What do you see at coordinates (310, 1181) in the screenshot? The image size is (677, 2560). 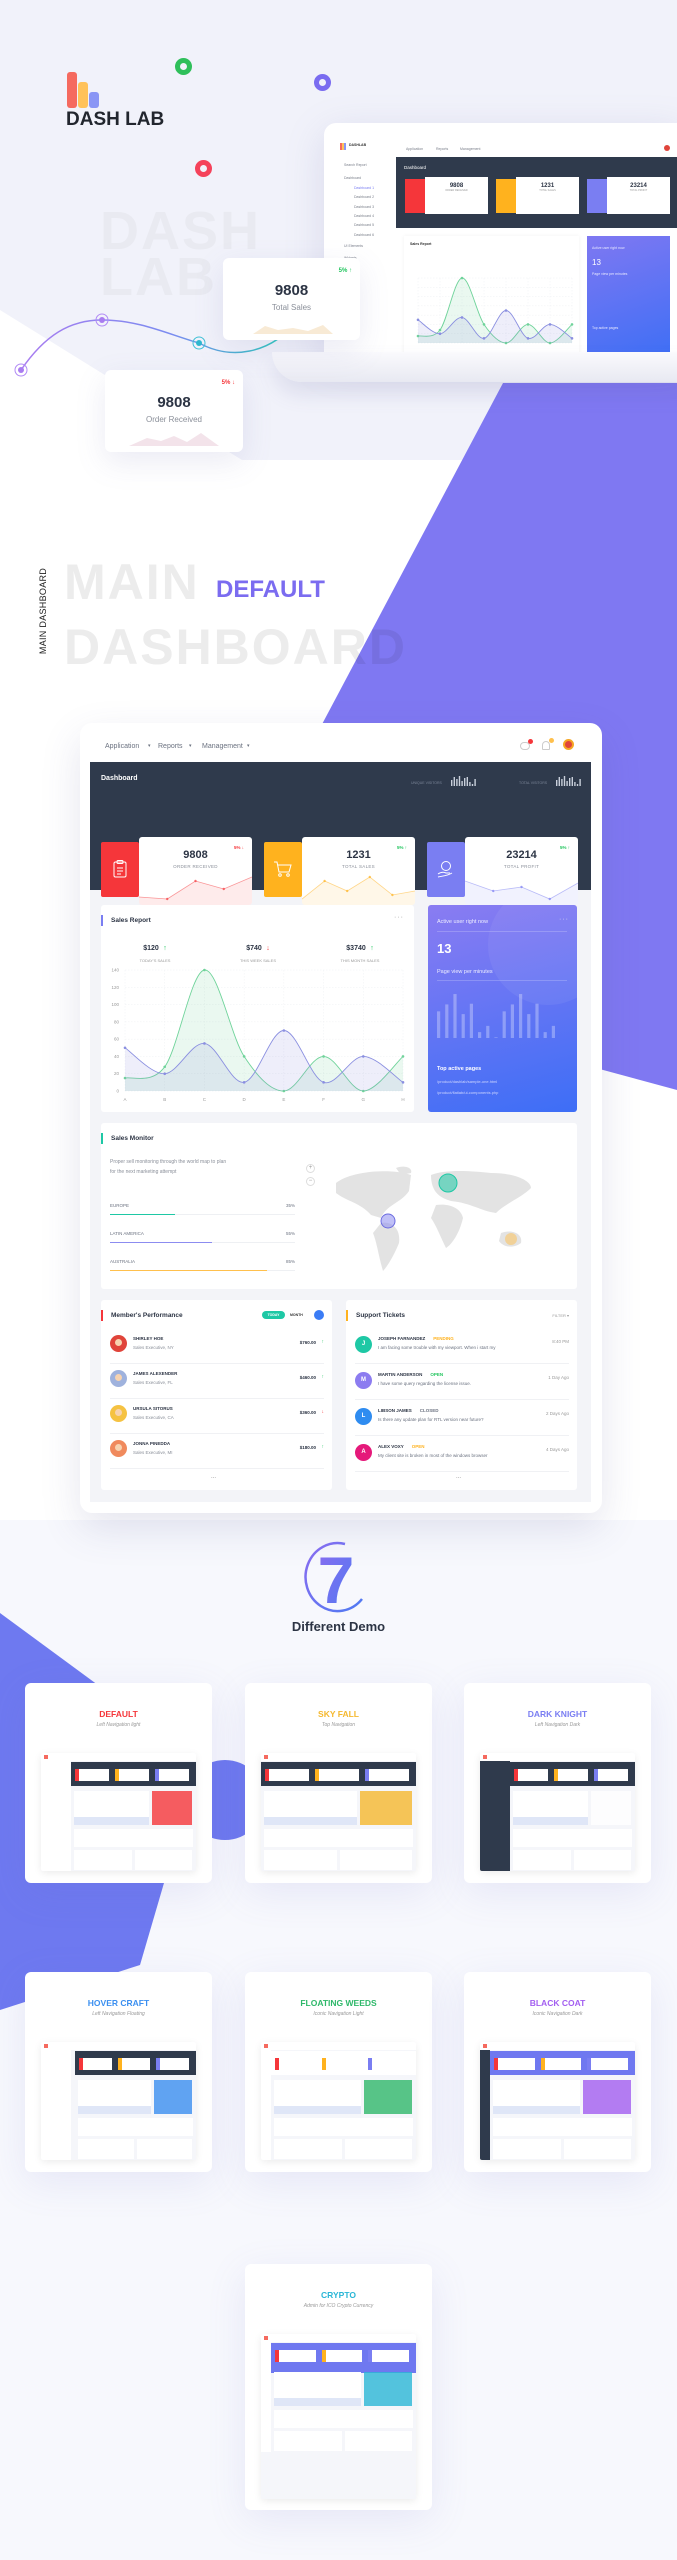 I see `map-zoom-out-button: −` at bounding box center [310, 1181].